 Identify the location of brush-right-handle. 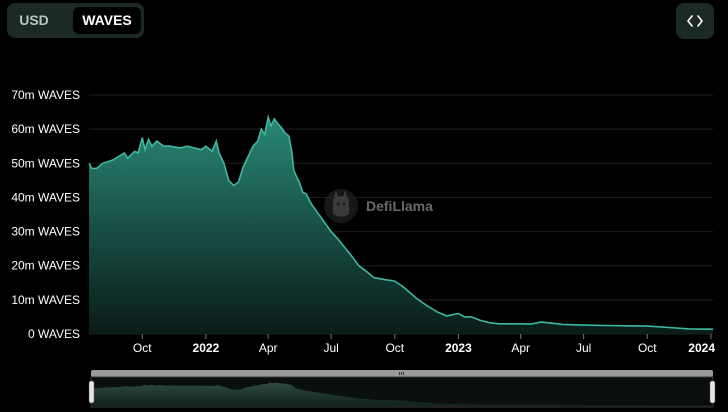
(712, 392).